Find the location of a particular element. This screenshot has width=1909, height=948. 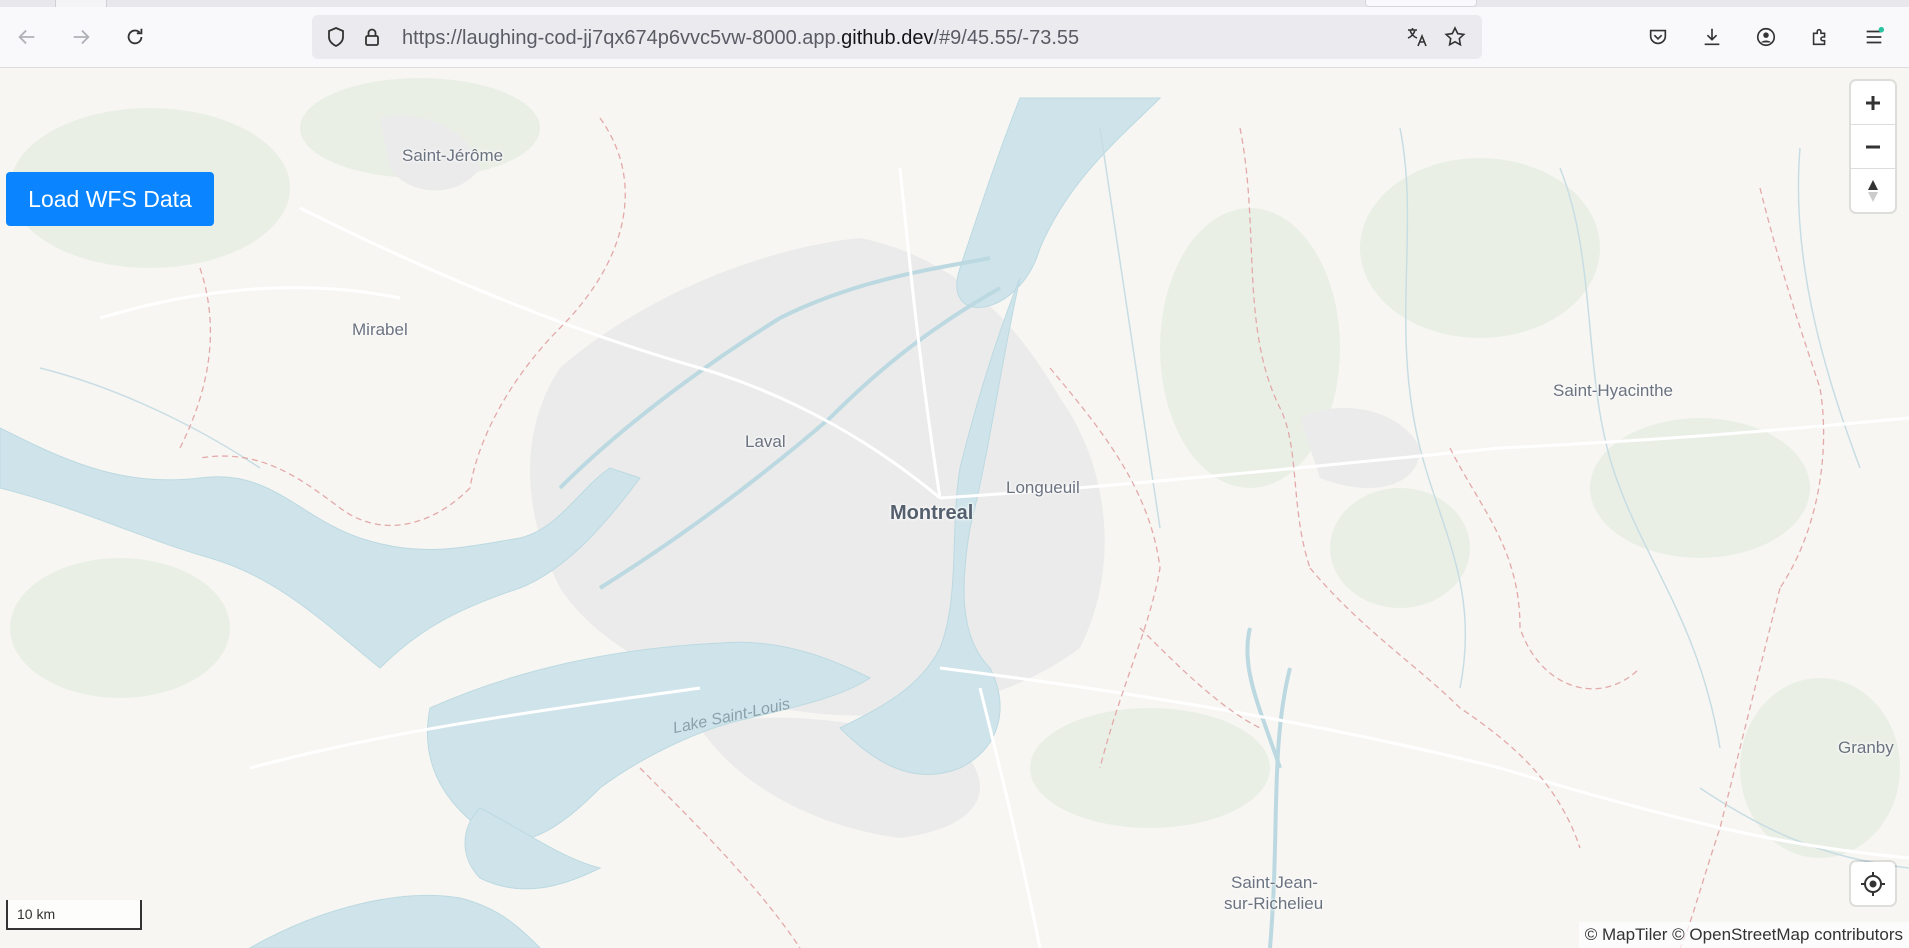

extensions-button is located at coordinates (1820, 37).